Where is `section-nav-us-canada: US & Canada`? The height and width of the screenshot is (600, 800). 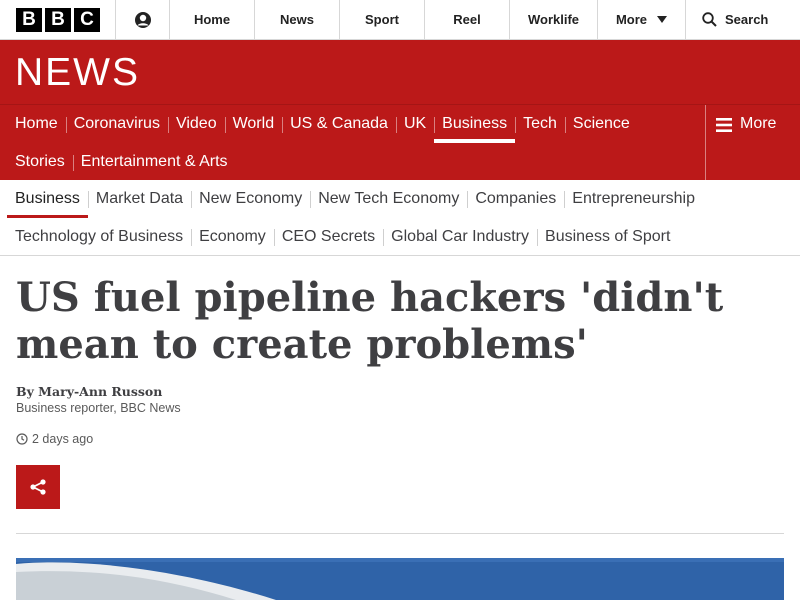 section-nav-us-canada: US & Canada is located at coordinates (339, 124).